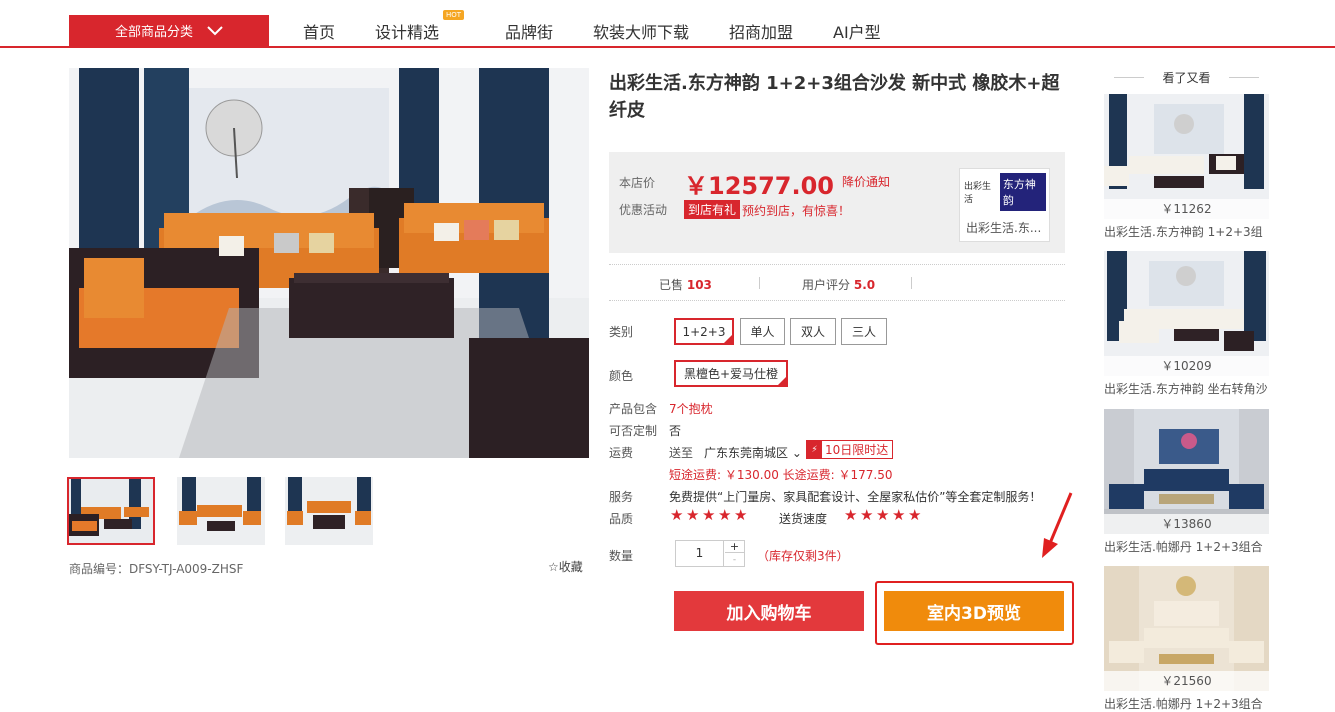 This screenshot has height=712, width=1335. I want to click on sidebar-item-price: ￥13860, so click(1186, 524).